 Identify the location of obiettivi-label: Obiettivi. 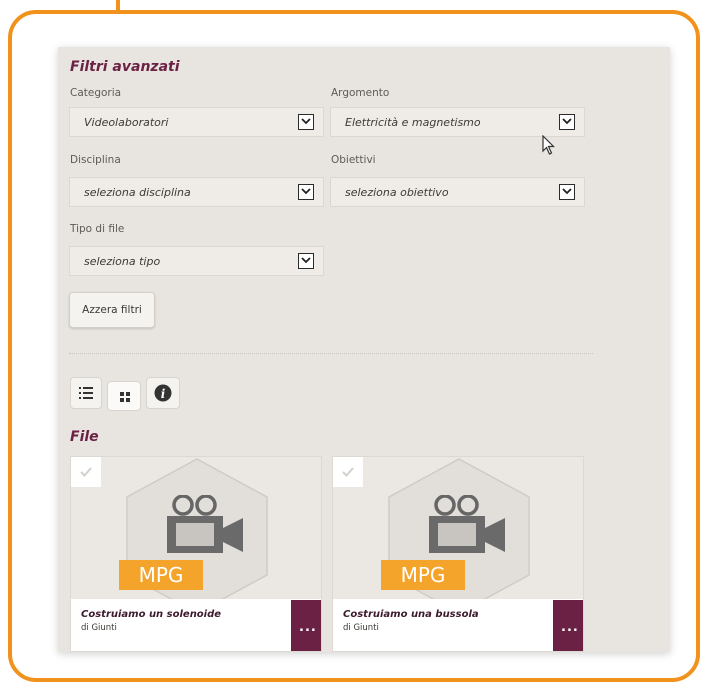
(353, 160).